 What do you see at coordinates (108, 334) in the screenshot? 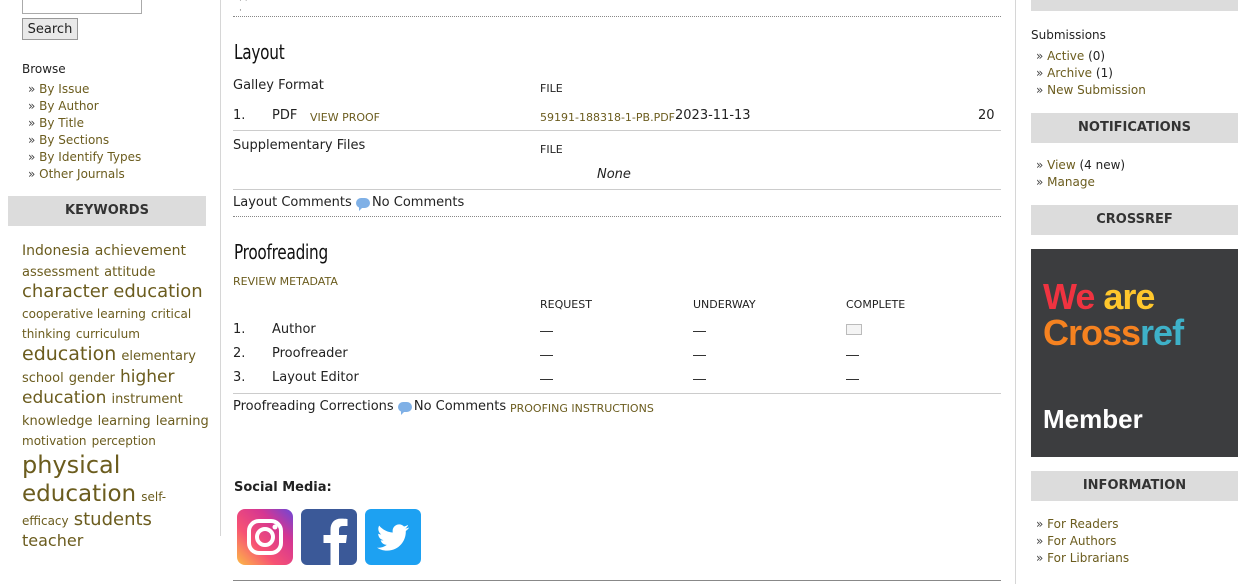
I see `keyword-link: curriculum` at bounding box center [108, 334].